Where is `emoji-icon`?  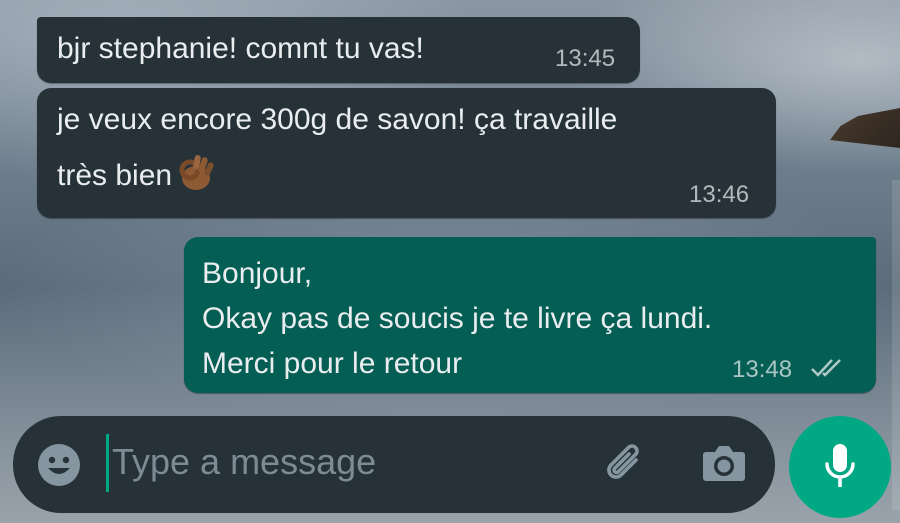 emoji-icon is located at coordinates (59, 465).